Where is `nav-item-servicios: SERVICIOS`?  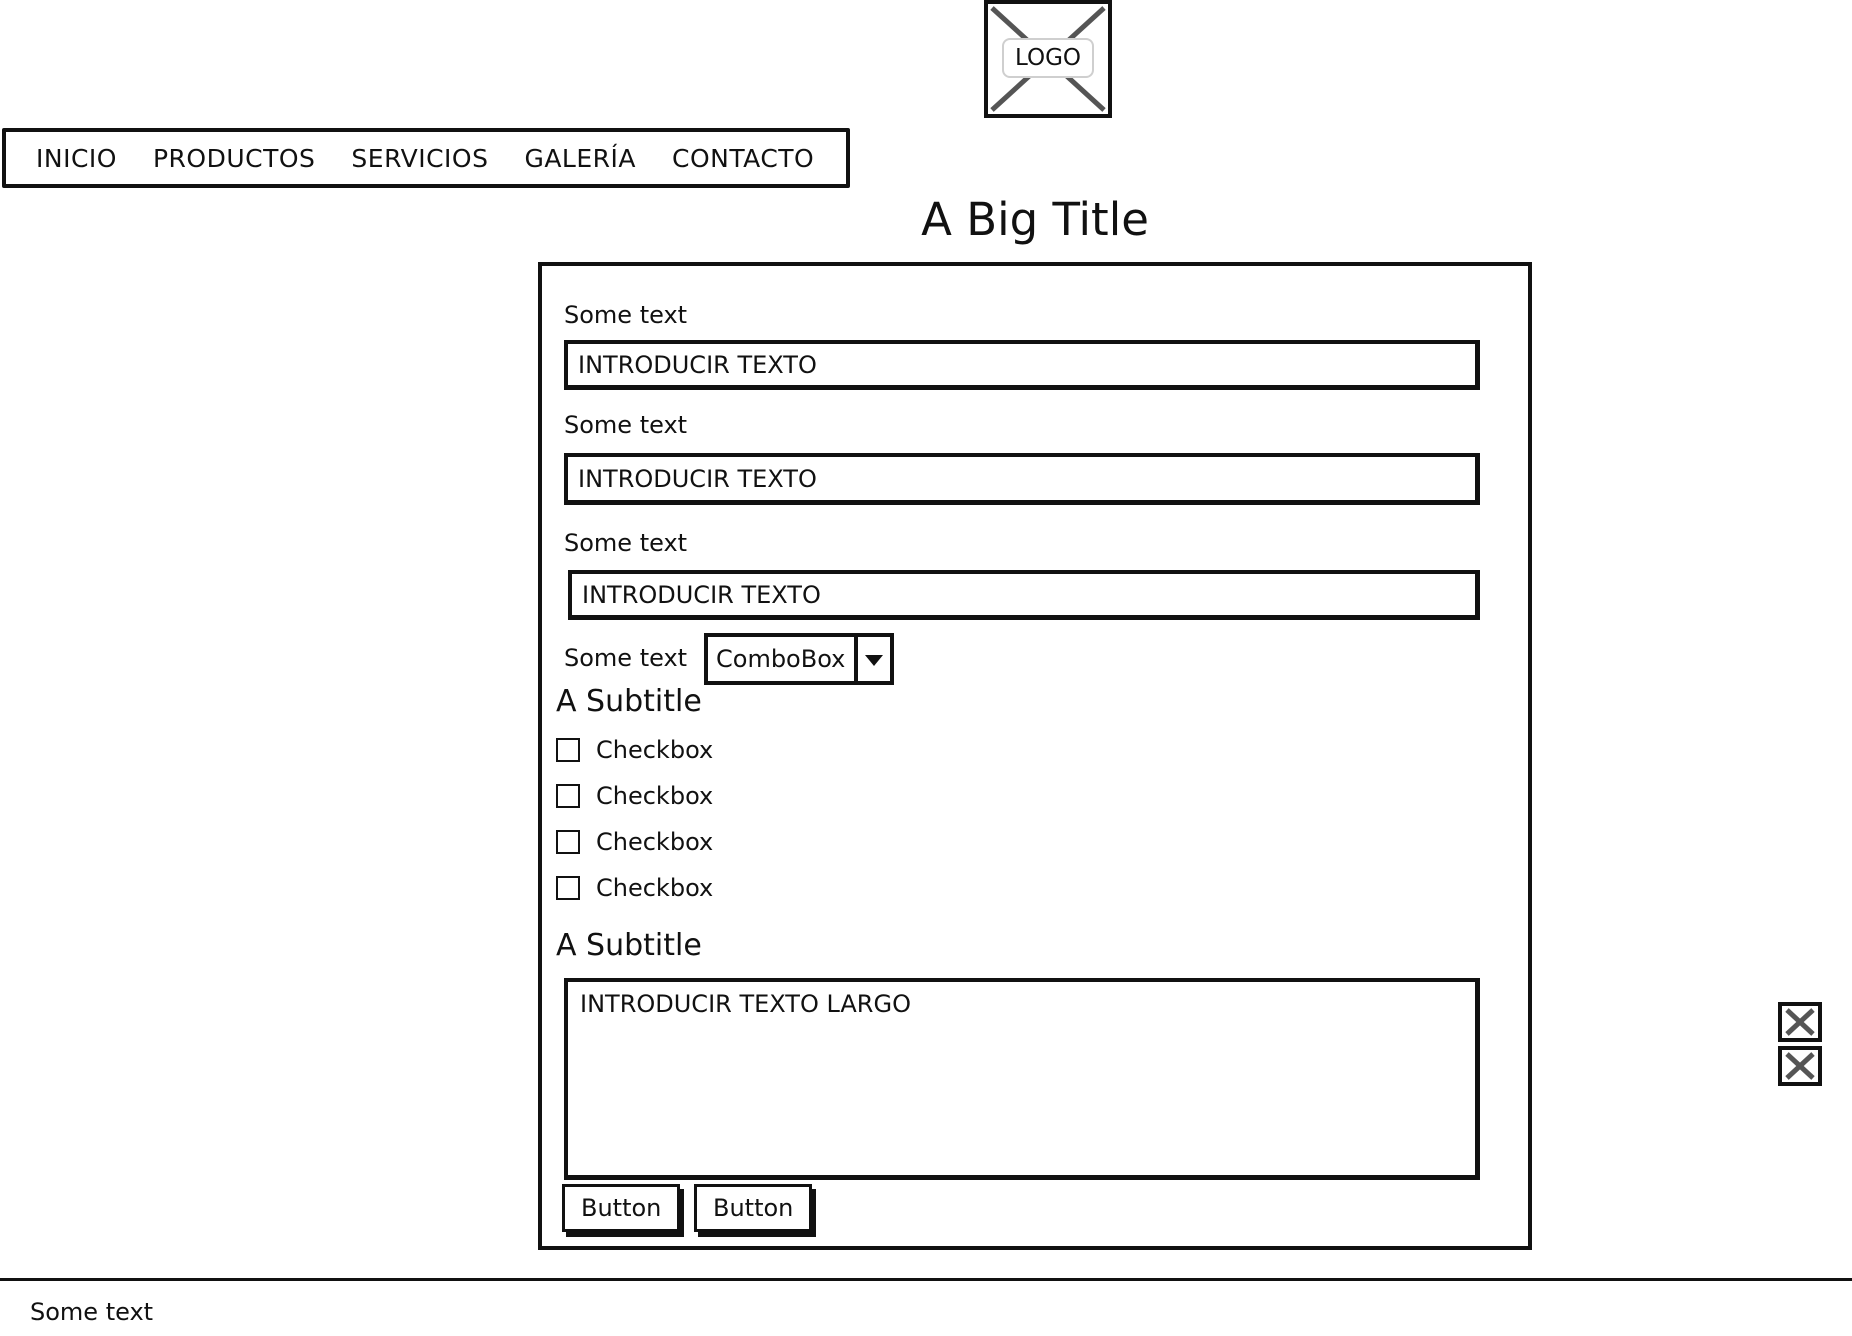 nav-item-servicios: SERVICIOS is located at coordinates (419, 158).